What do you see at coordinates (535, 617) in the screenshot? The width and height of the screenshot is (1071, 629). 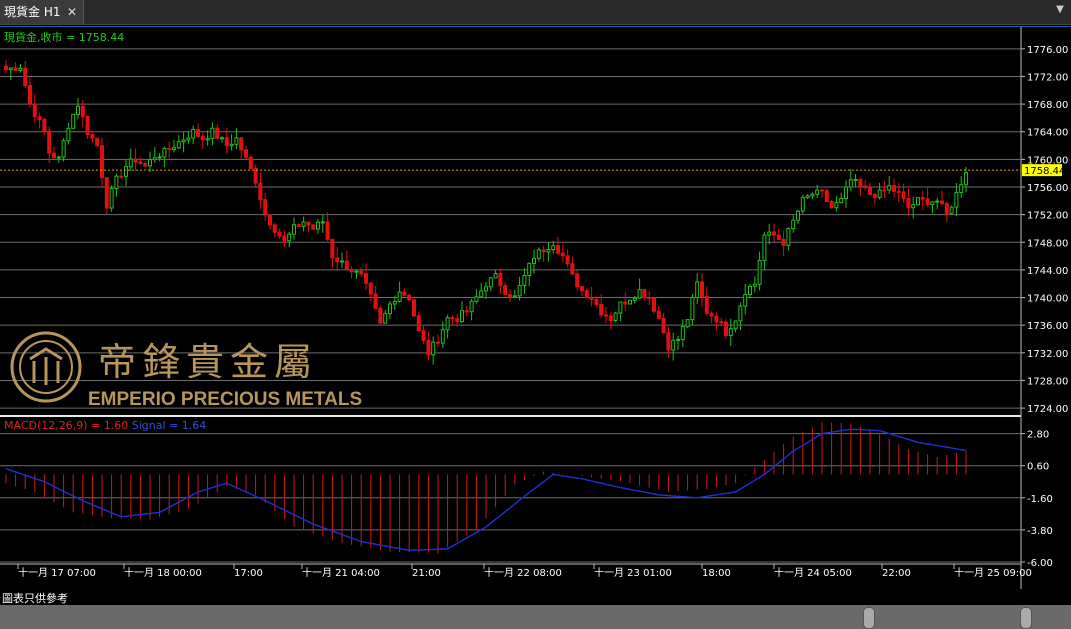 I see `horizontal-scrollbar` at bounding box center [535, 617].